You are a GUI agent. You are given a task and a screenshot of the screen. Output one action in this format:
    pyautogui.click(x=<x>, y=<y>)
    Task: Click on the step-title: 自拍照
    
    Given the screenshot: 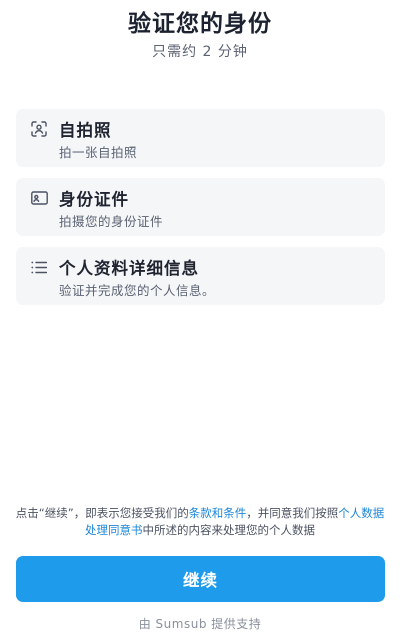 What is the action you would take?
    pyautogui.click(x=85, y=130)
    